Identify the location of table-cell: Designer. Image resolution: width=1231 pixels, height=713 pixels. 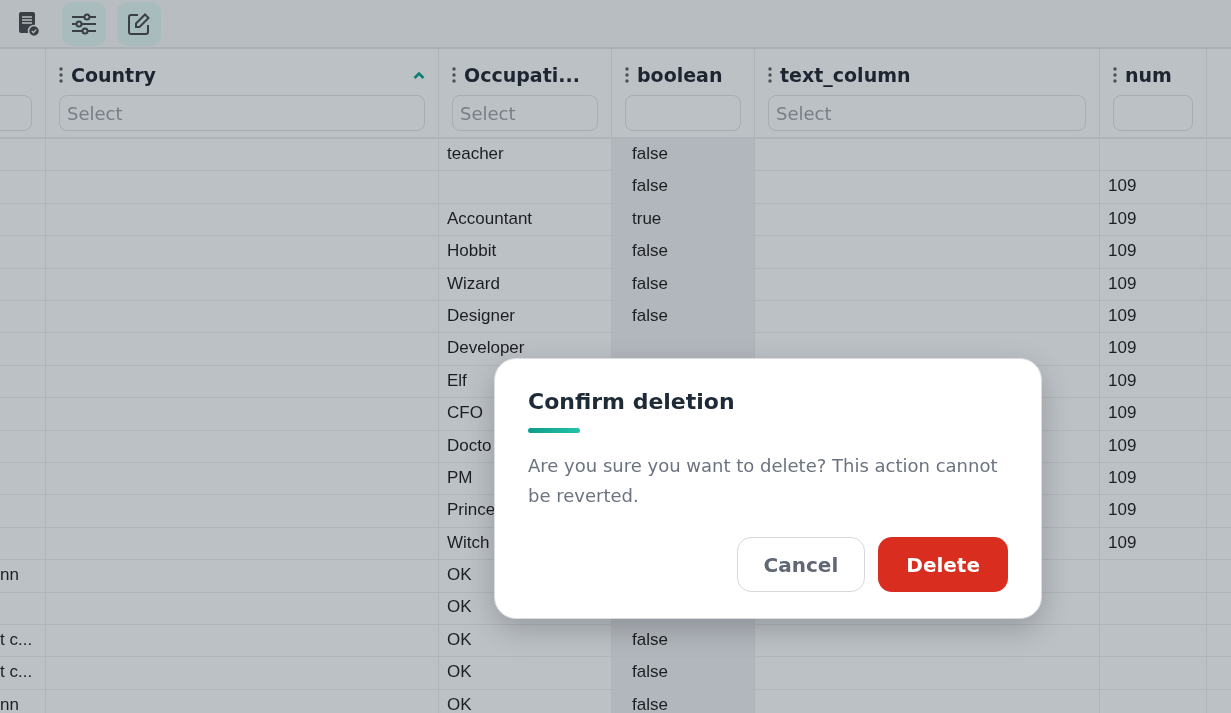
(481, 315).